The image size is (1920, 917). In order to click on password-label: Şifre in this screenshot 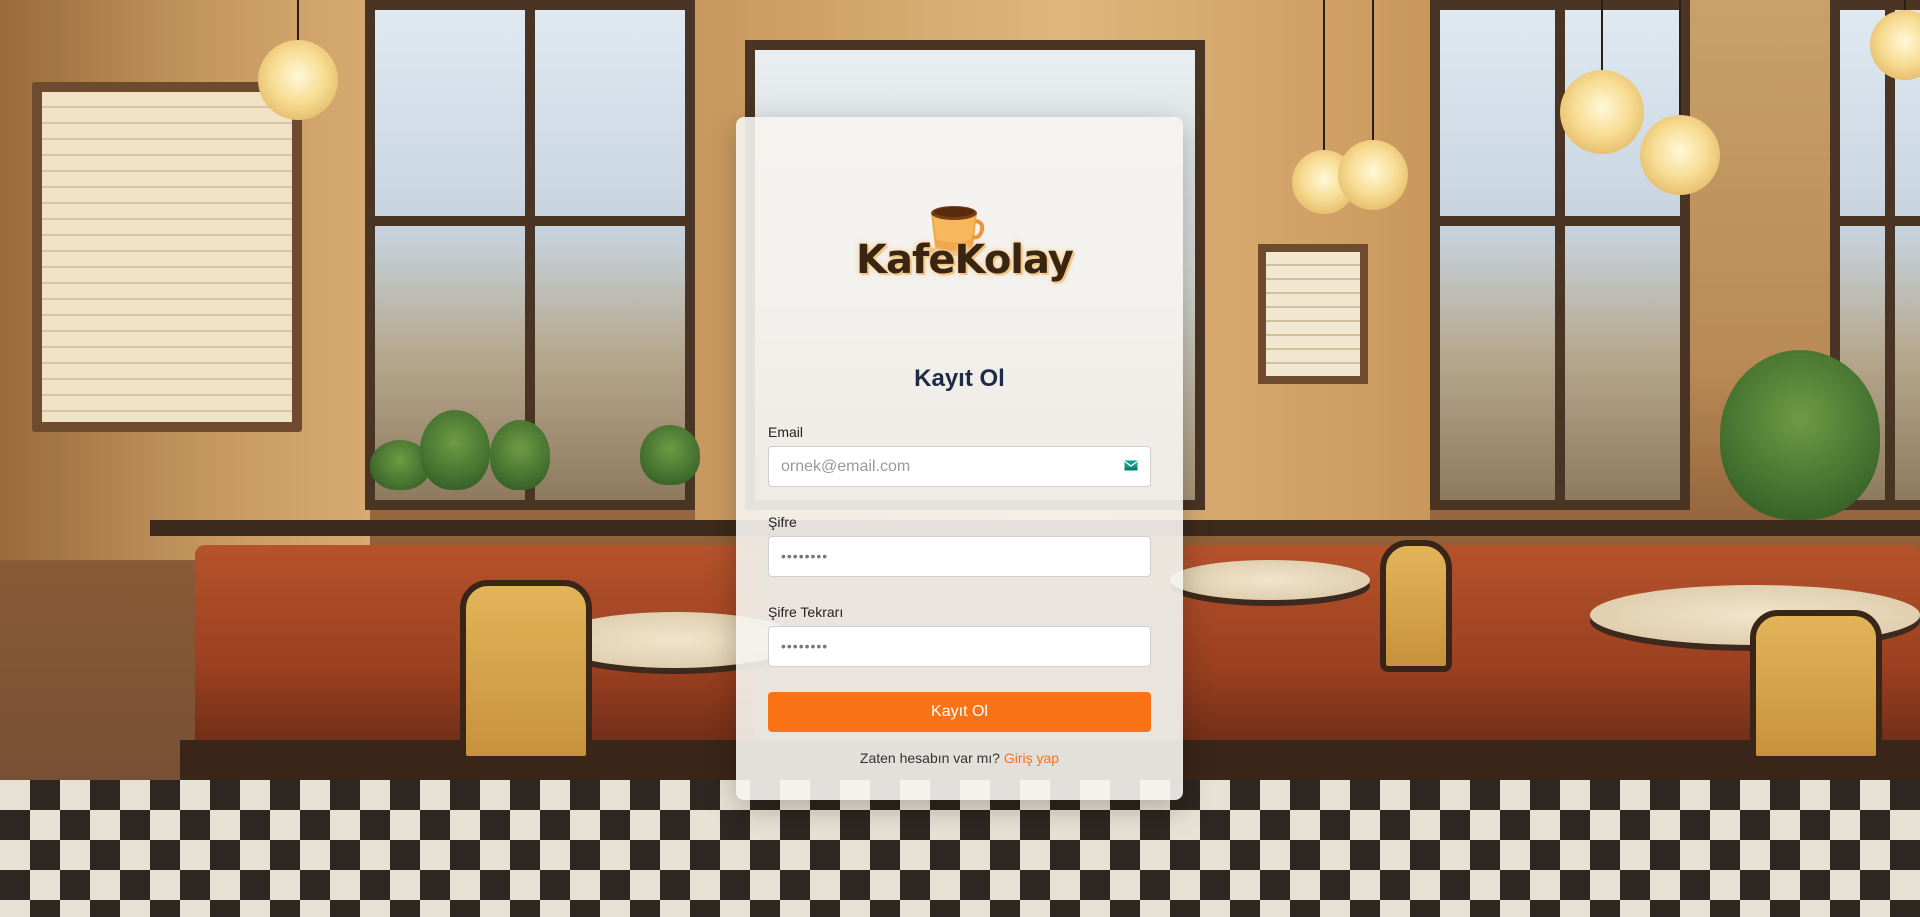, I will do `click(782, 522)`.